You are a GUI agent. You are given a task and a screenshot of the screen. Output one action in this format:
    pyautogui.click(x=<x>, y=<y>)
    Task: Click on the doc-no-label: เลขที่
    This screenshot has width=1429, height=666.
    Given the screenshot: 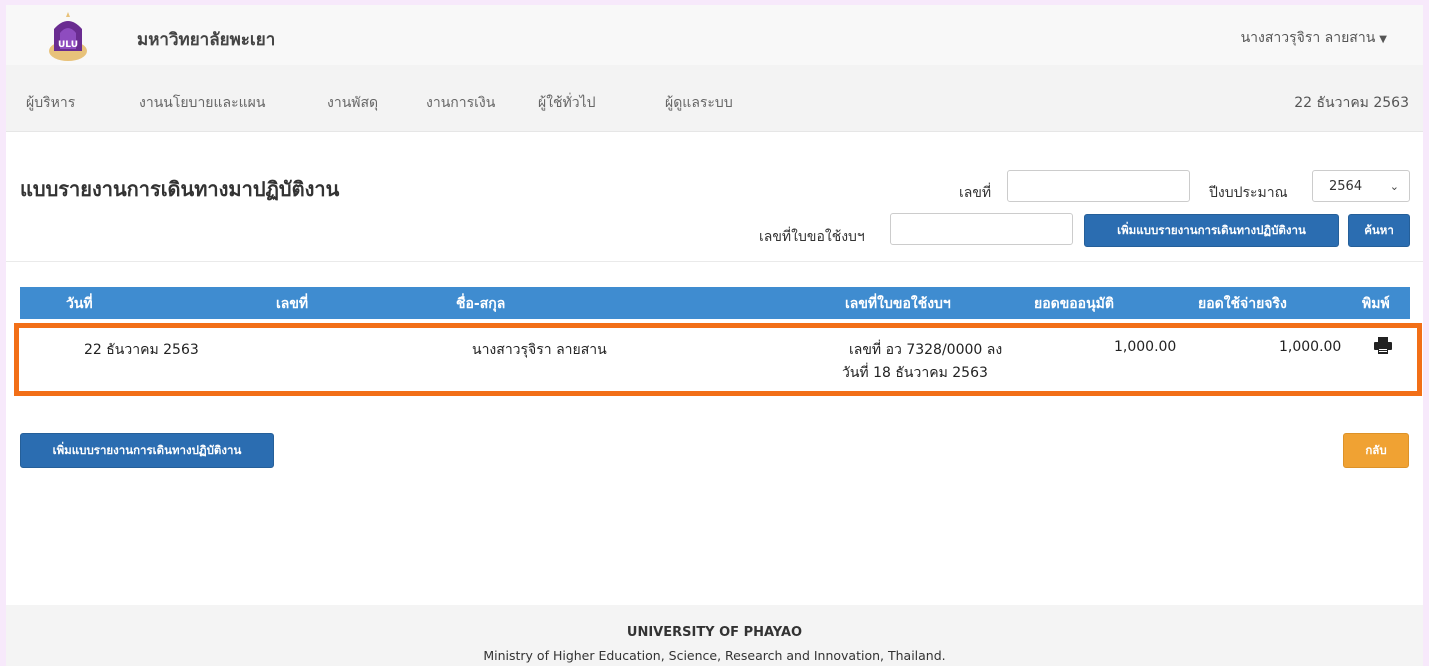 What is the action you would take?
    pyautogui.click(x=975, y=193)
    